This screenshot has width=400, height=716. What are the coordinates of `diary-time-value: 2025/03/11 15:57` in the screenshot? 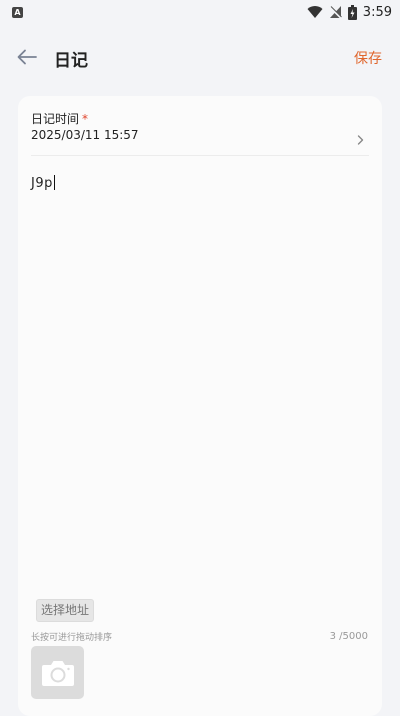 It's located at (85, 135).